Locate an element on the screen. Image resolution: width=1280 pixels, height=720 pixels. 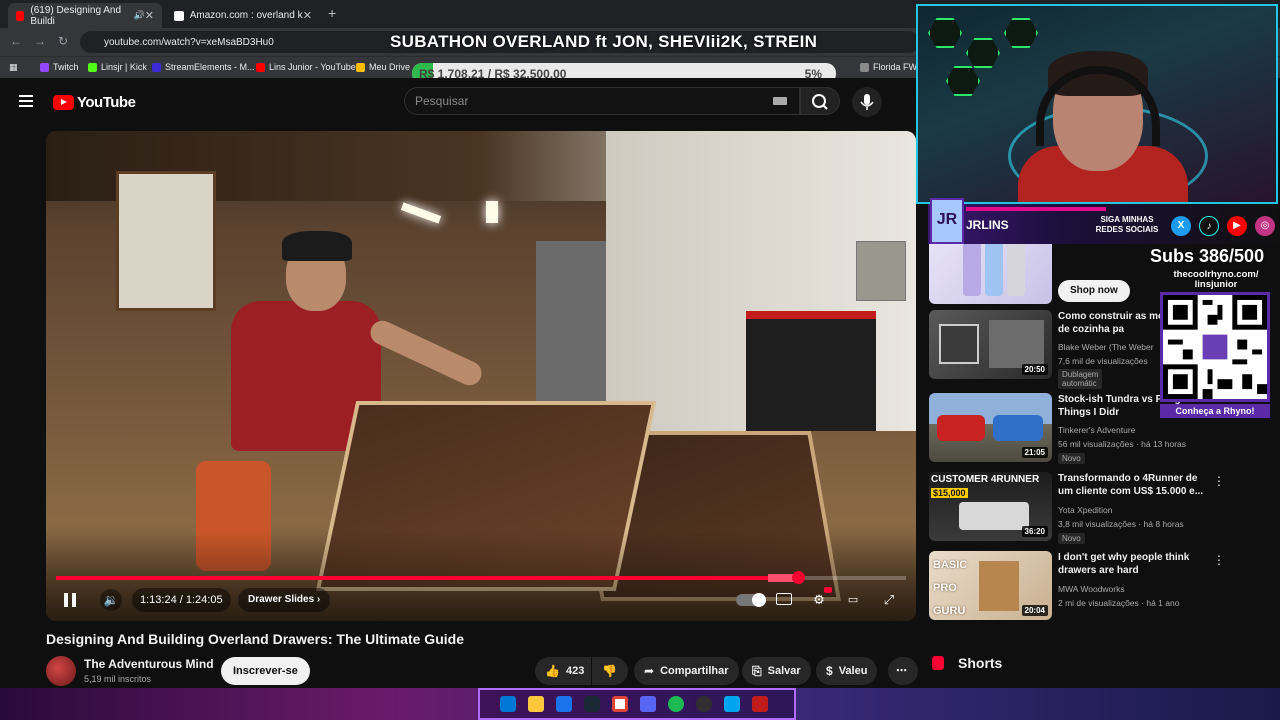
amazon-favicon-icon is located at coordinates (179, 15).